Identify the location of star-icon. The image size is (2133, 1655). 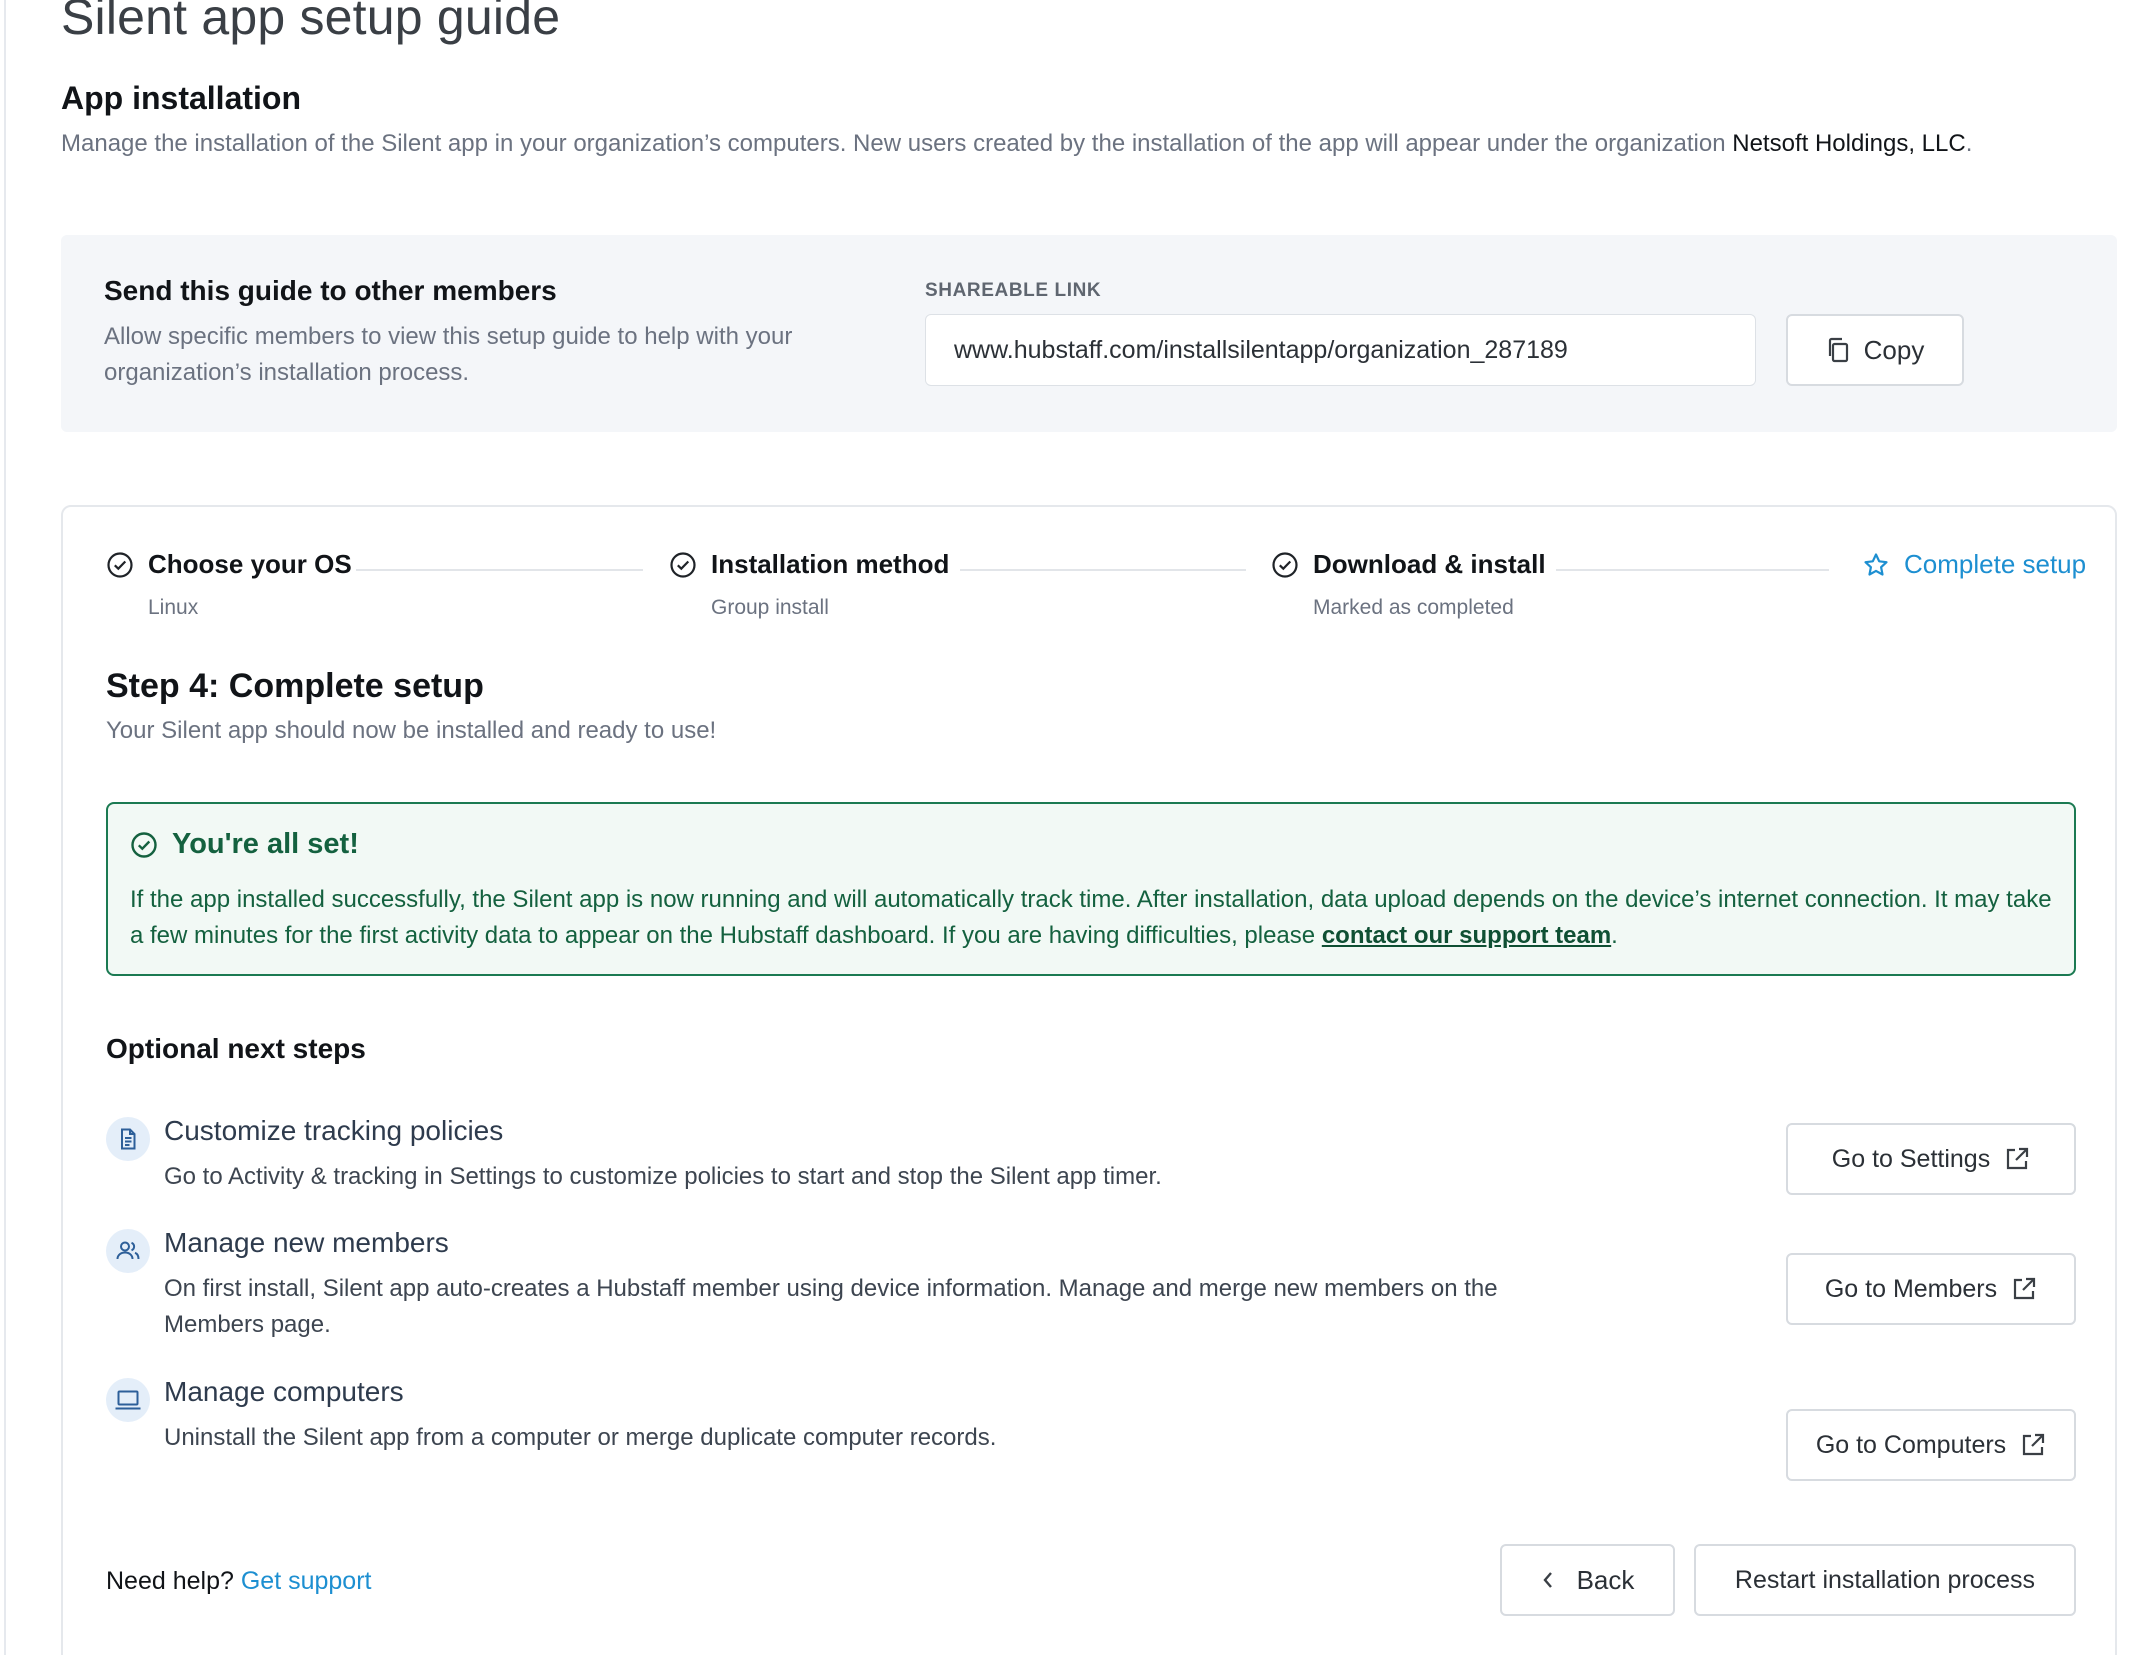
(1876, 565).